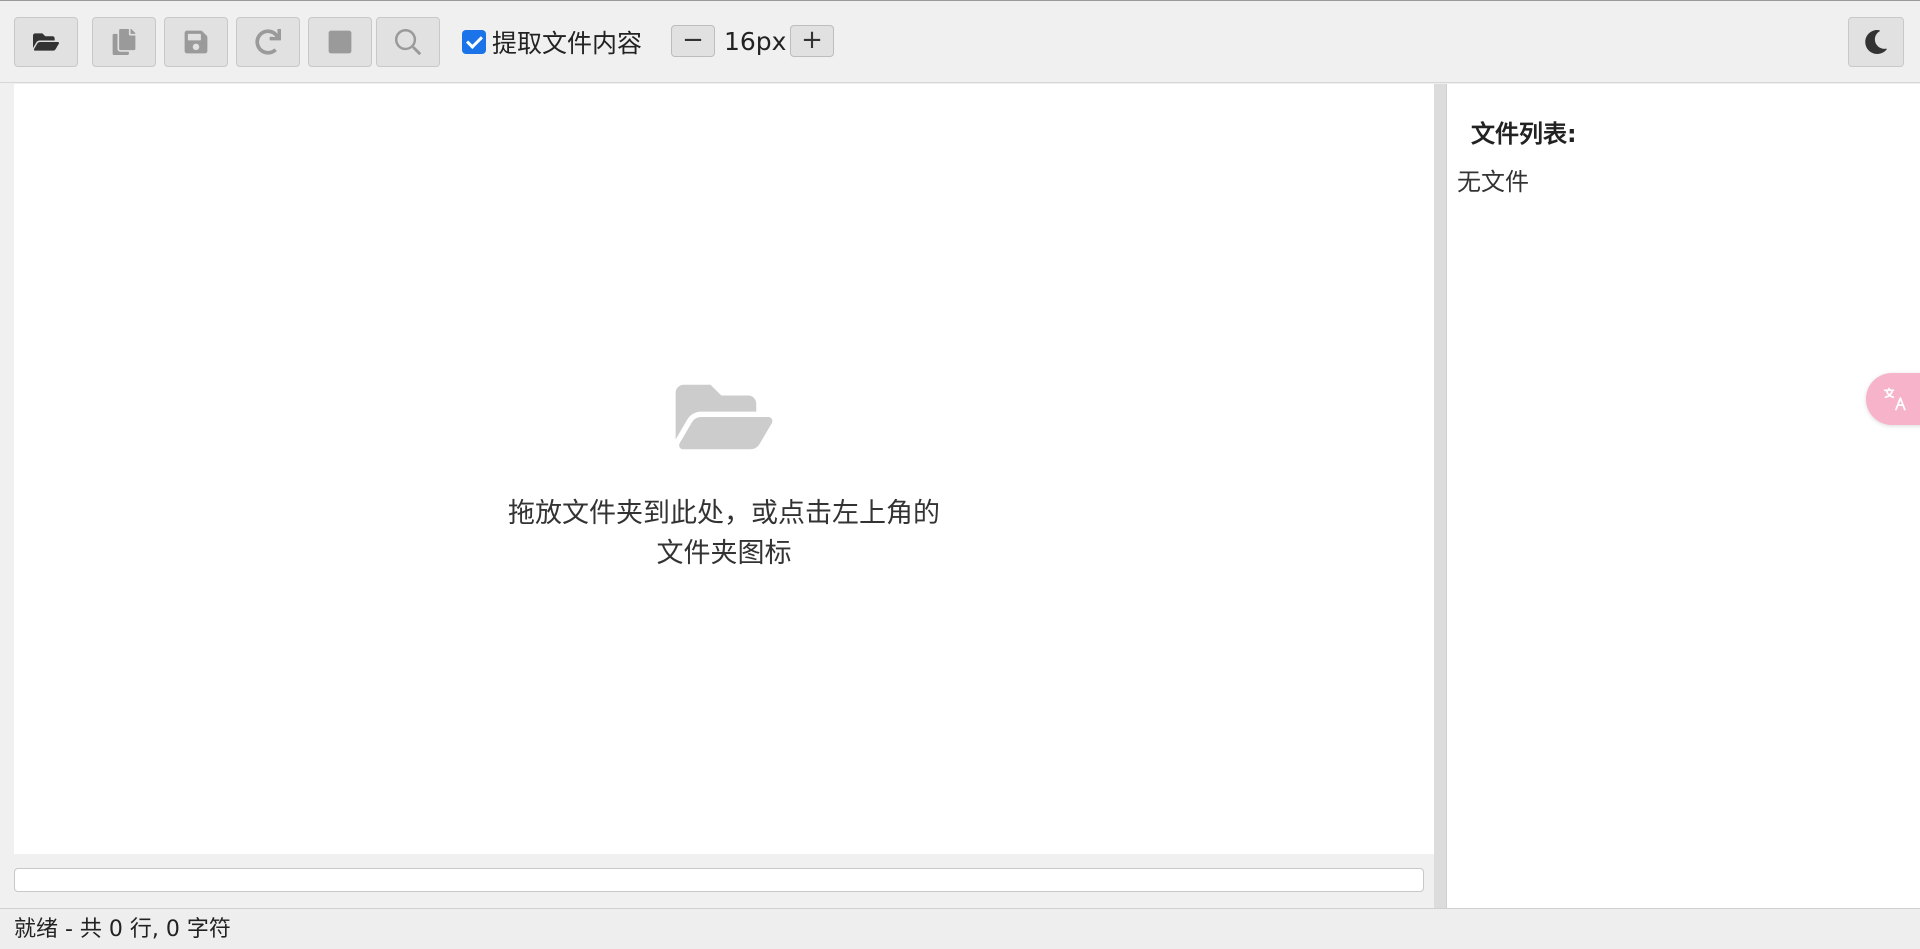 The height and width of the screenshot is (949, 1920). I want to click on font-size-increase-button: +, so click(812, 41).